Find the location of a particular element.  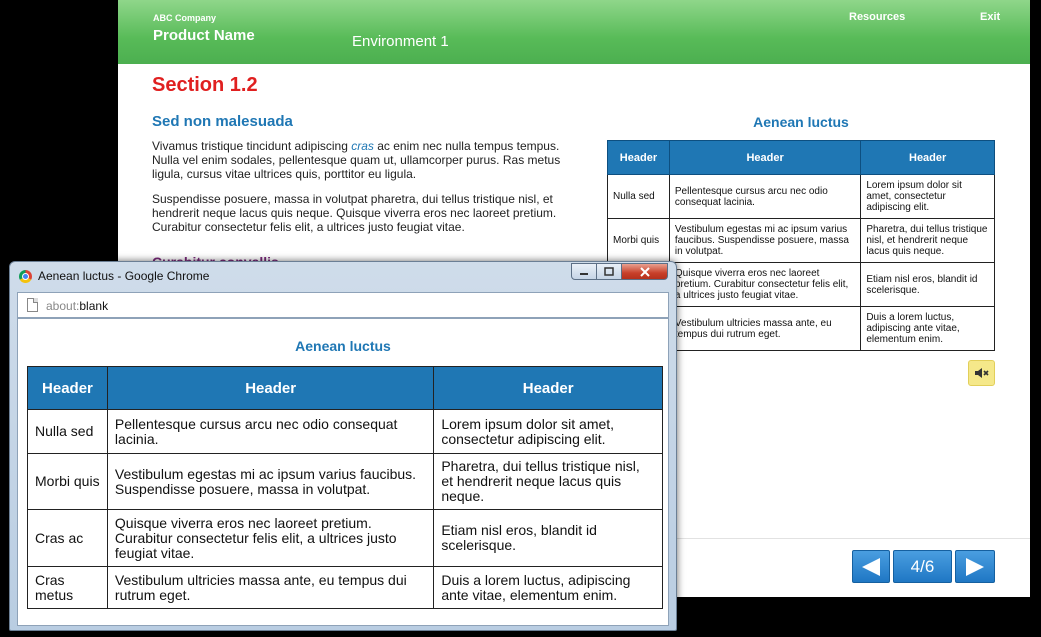

next-page-button is located at coordinates (975, 566).